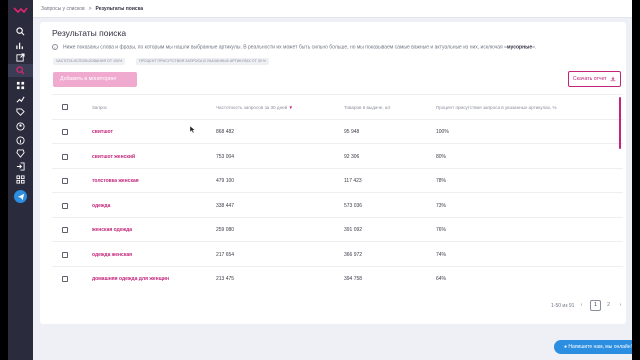 This screenshot has width=640, height=360. I want to click on query-link: свитшот женский, so click(113, 157).